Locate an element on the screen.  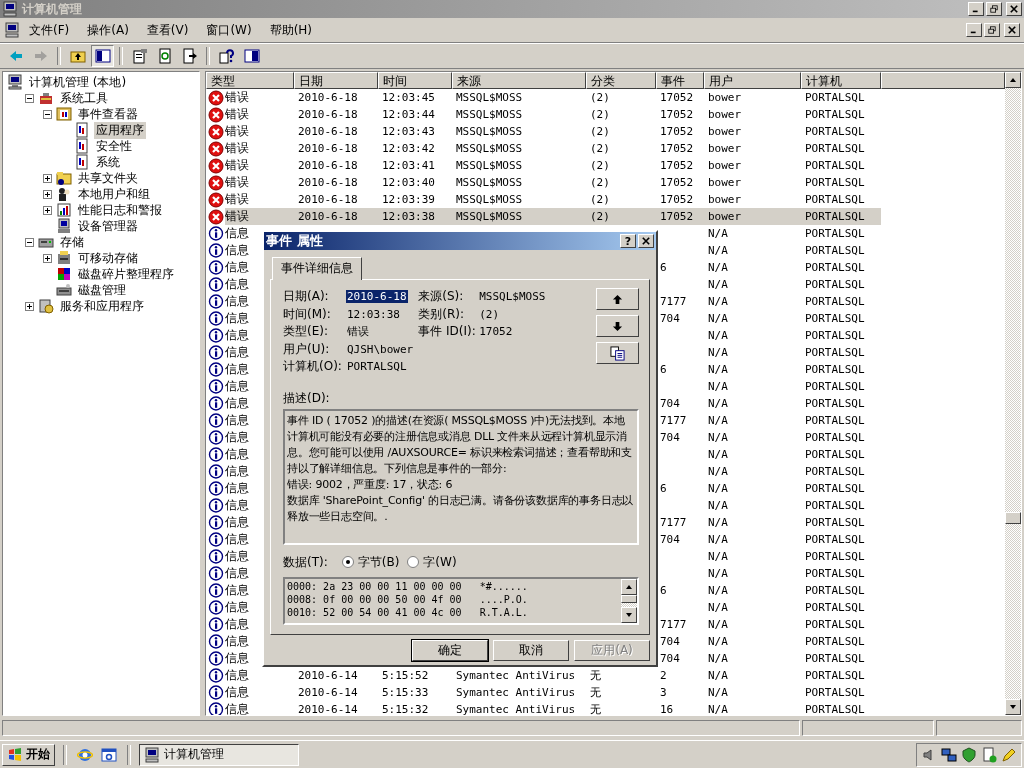
field-value: QJSH\bower is located at coordinates (380, 349).